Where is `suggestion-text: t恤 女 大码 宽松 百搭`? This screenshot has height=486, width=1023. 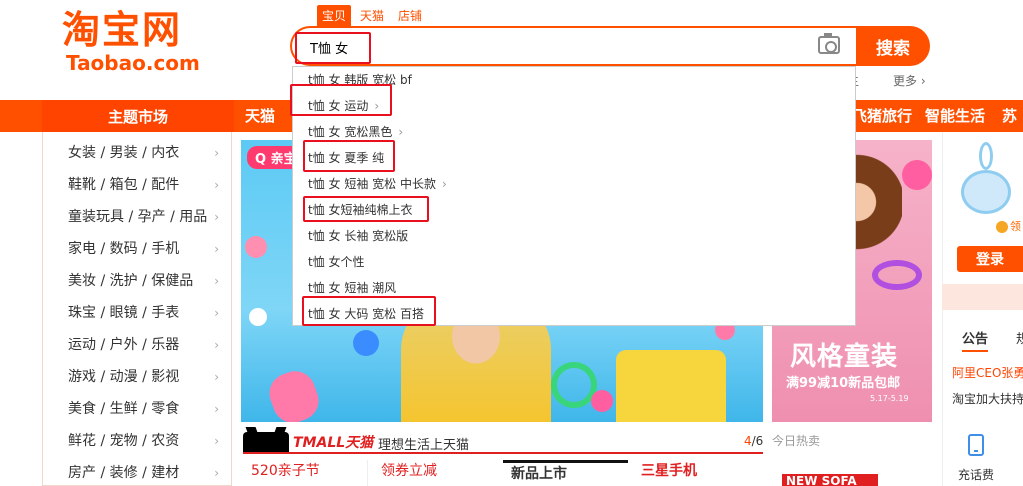 suggestion-text: t恤 女 大码 宽松 百搭 is located at coordinates (366, 314).